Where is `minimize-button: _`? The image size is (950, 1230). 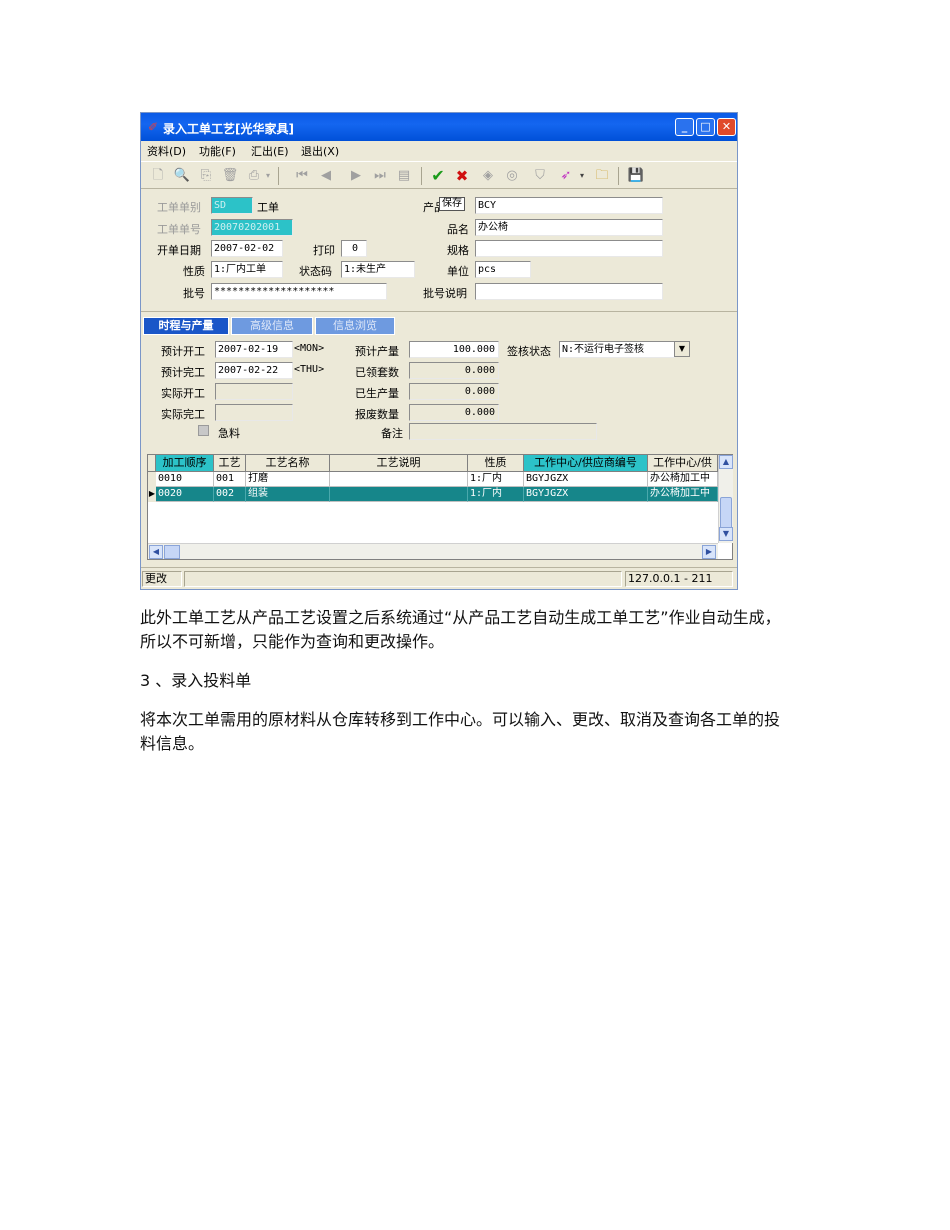
minimize-button: _ is located at coordinates (684, 127).